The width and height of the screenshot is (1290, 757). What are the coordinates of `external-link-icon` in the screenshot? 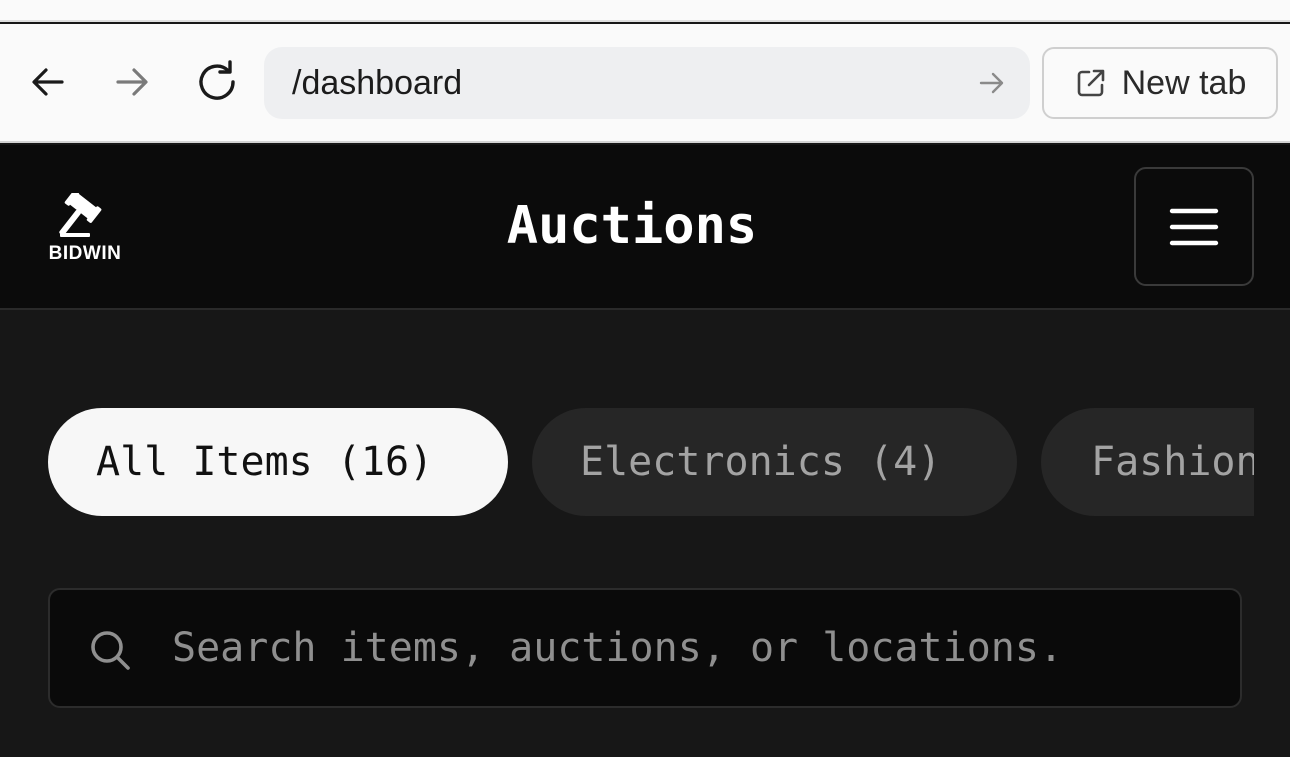 It's located at (1090, 83).